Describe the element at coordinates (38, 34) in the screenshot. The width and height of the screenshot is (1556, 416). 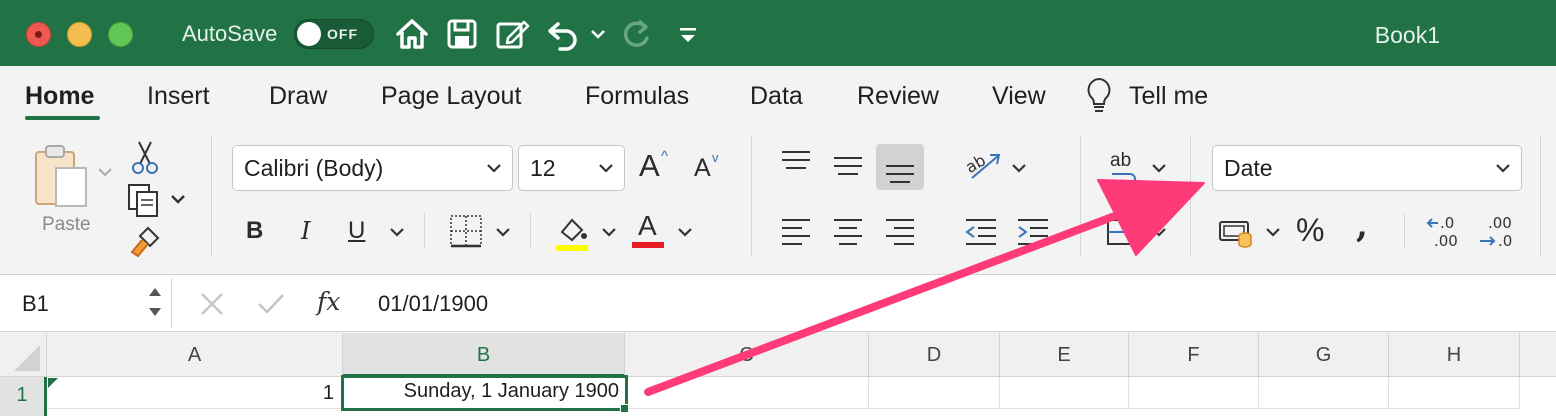
I see `close-window-button` at that location.